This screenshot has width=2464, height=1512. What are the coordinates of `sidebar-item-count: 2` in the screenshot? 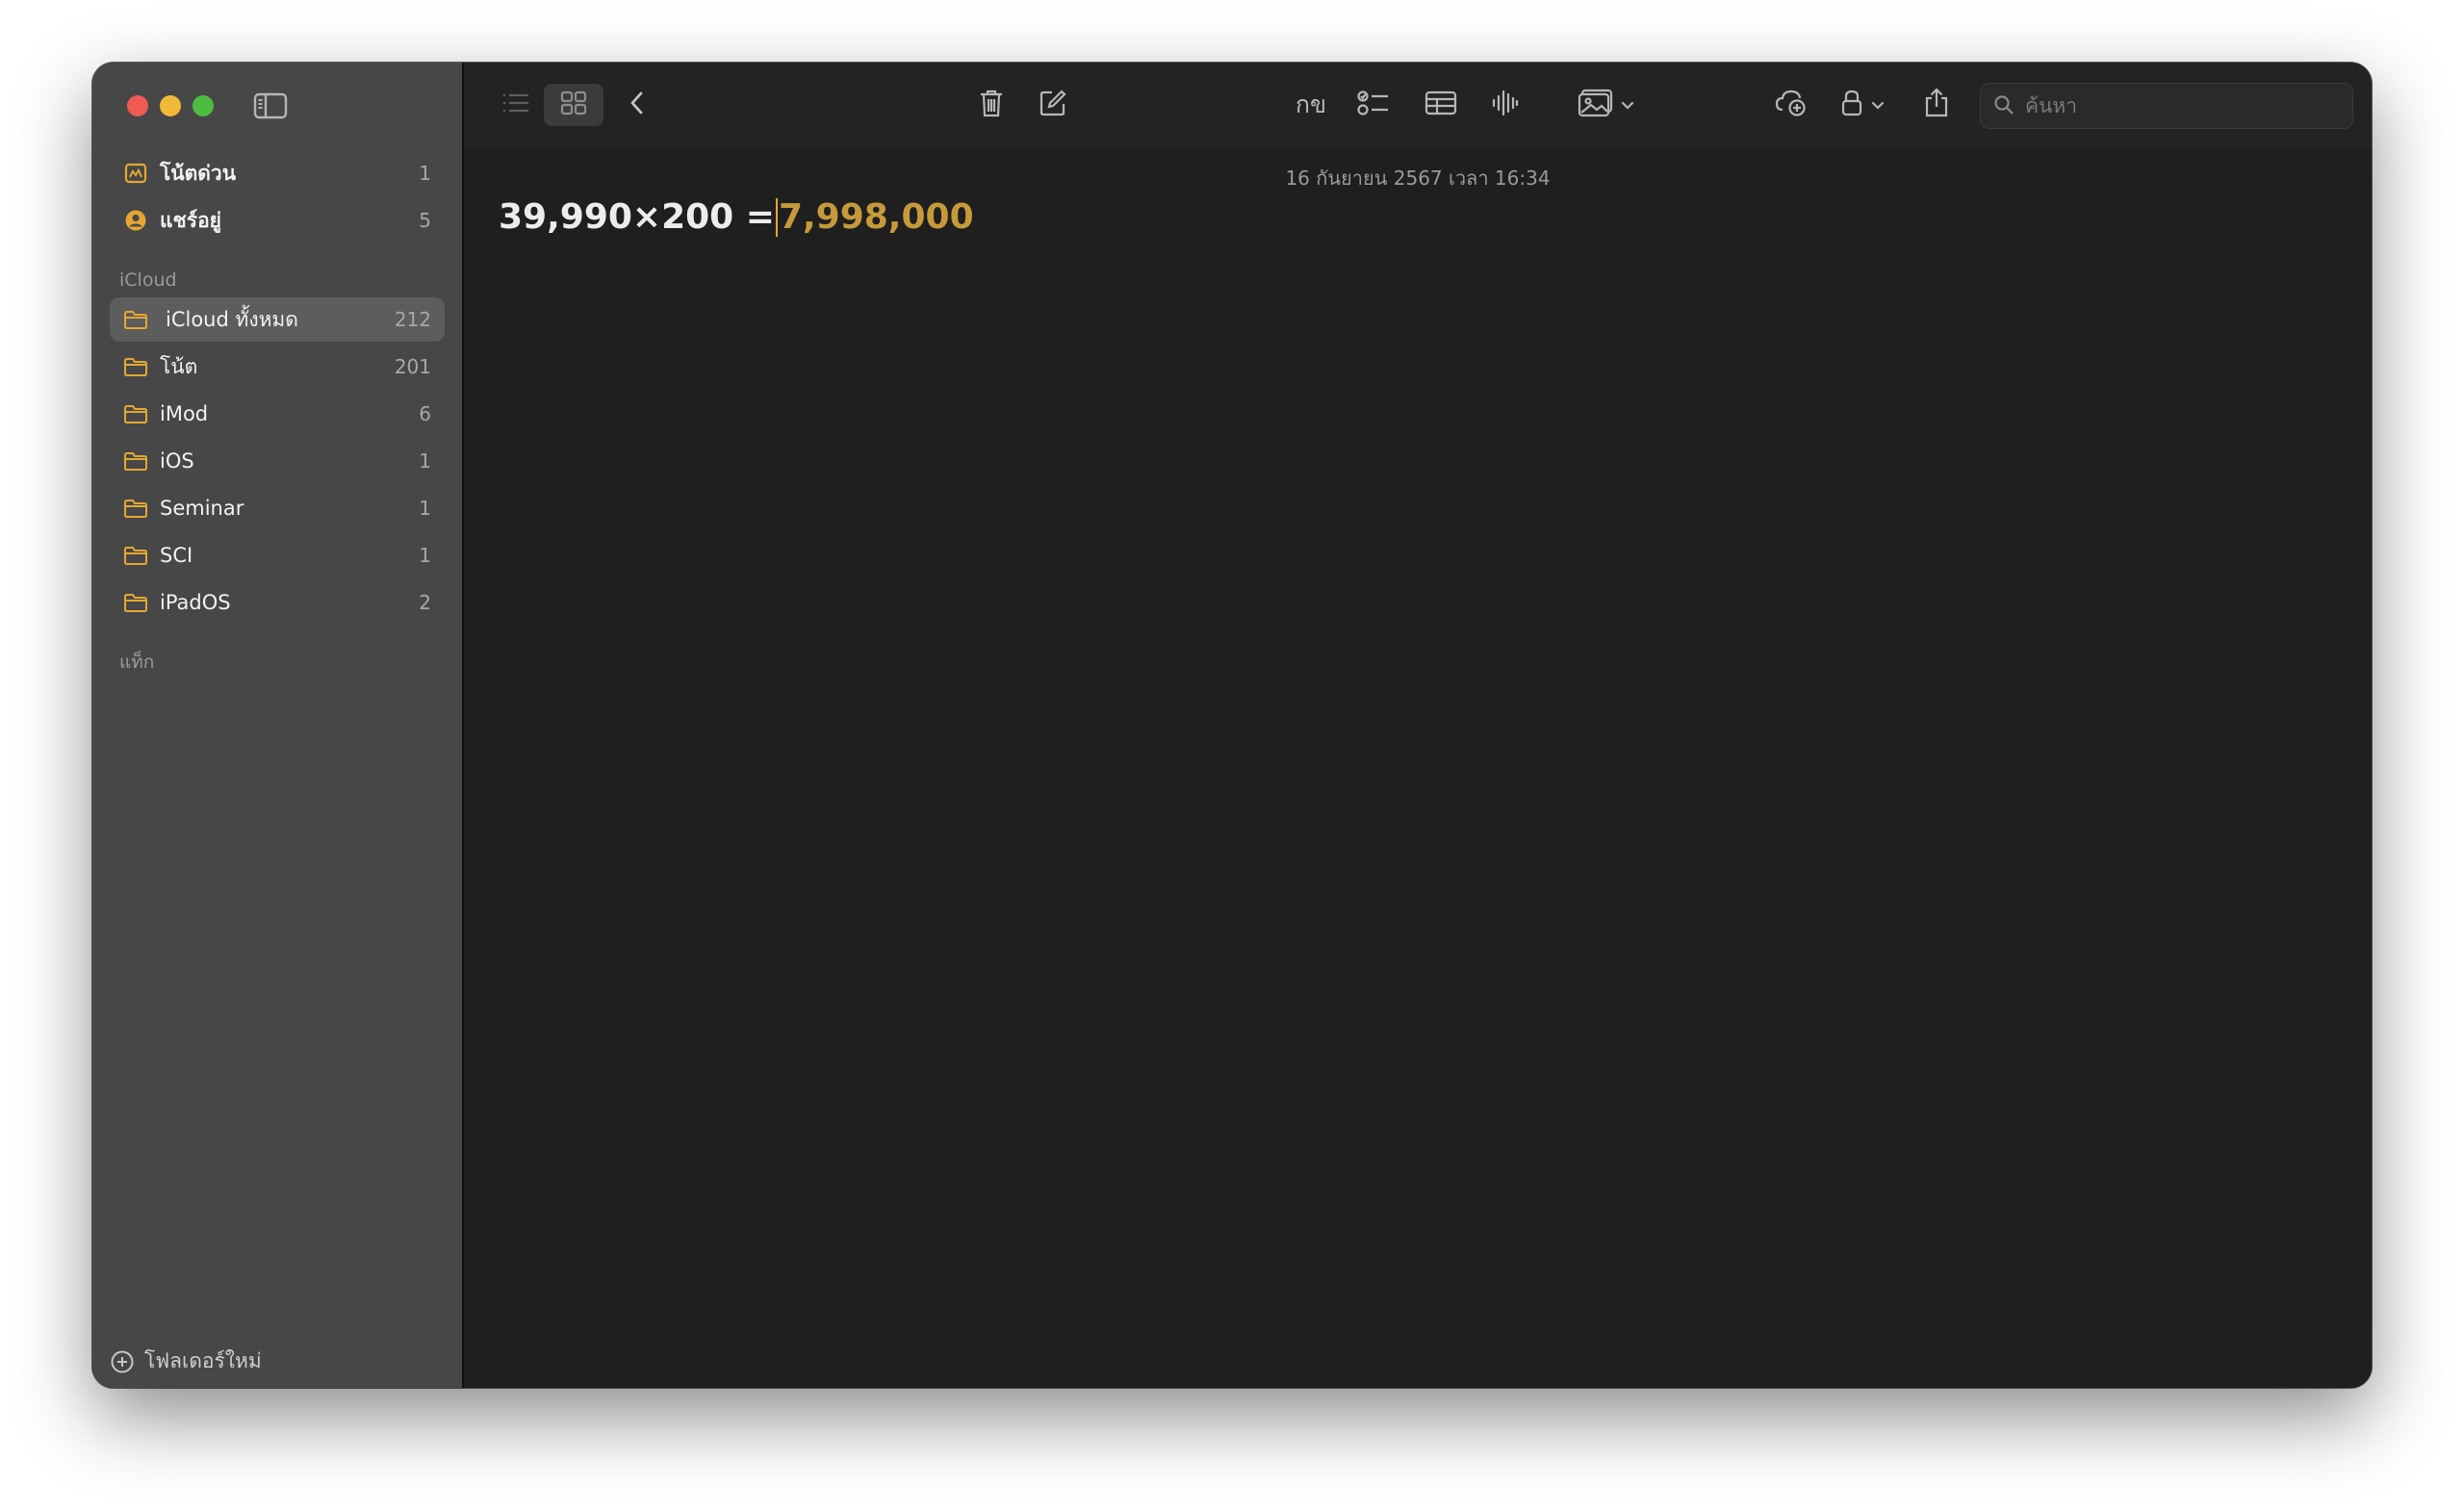 It's located at (425, 602).